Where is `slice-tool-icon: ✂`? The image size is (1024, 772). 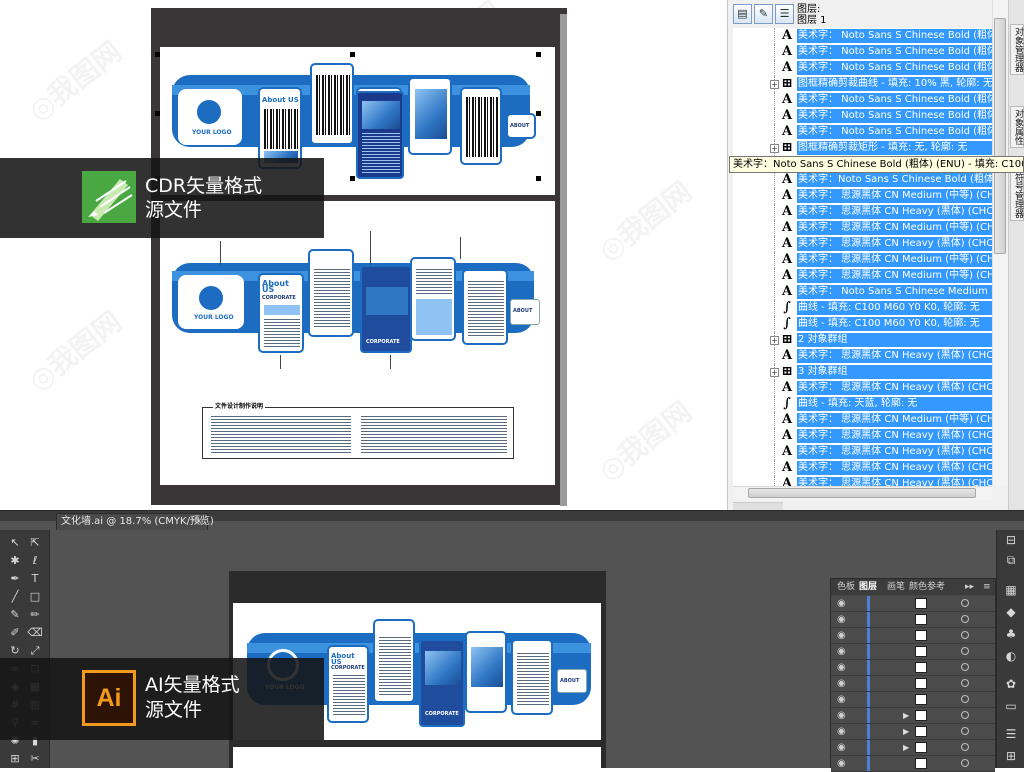 slice-tool-icon: ✂ is located at coordinates (35, 758).